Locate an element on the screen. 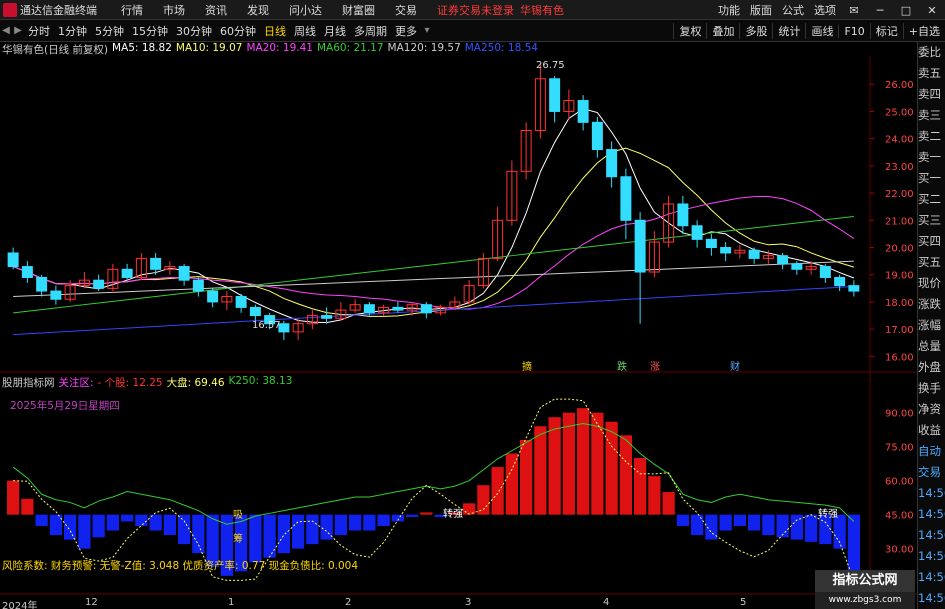  high-price-label: 26.75 is located at coordinates (550, 65).